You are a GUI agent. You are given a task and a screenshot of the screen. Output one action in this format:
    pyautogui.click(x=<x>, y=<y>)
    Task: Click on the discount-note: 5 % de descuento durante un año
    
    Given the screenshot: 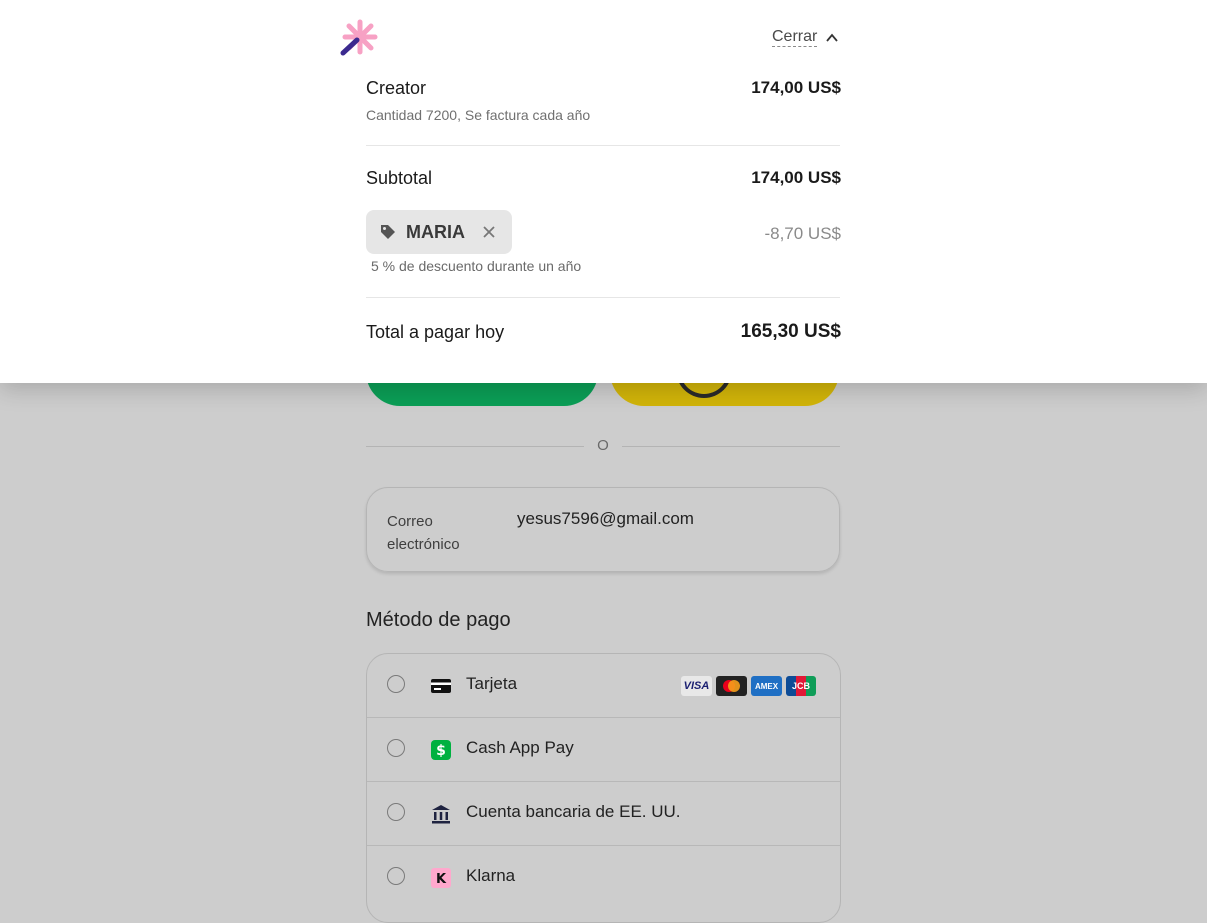 What is the action you would take?
    pyautogui.click(x=476, y=266)
    